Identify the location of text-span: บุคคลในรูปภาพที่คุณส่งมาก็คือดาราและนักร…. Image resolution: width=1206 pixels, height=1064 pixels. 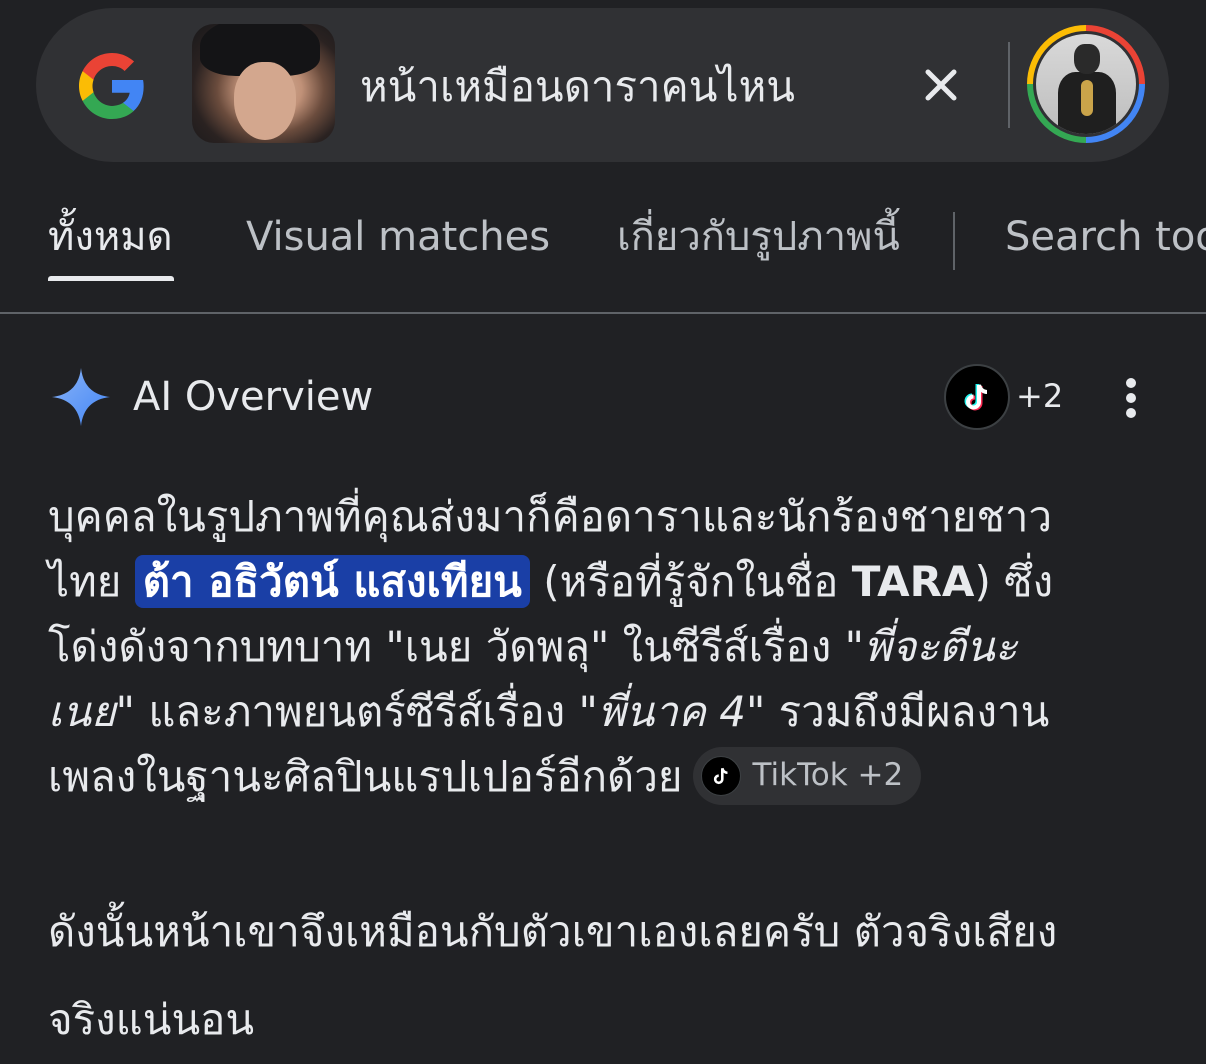
(550, 516).